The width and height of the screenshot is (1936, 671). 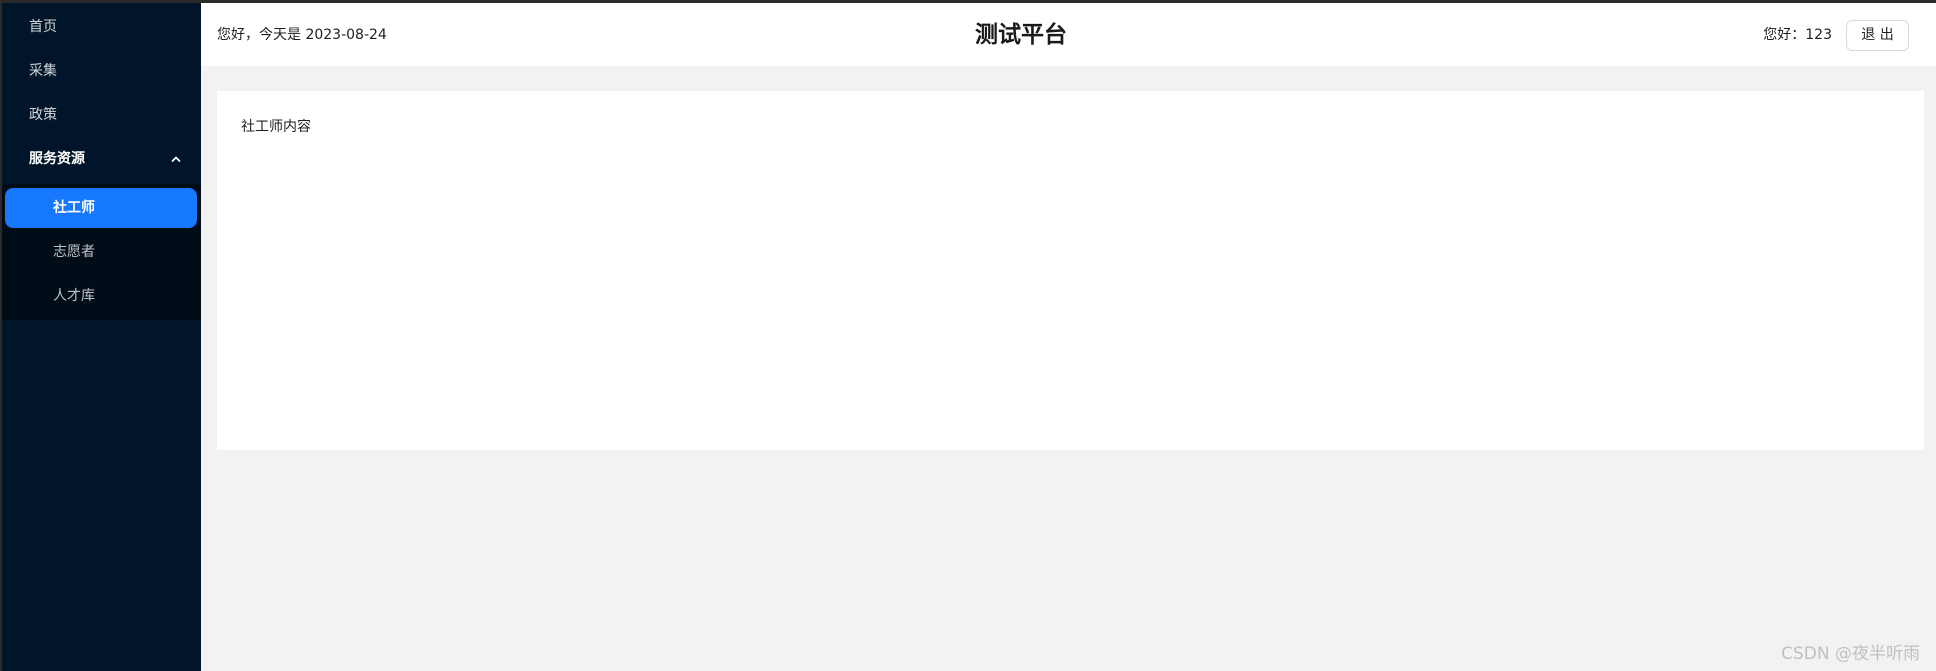 I want to click on sidebar-item-volunteer: 志愿者, so click(x=101, y=252).